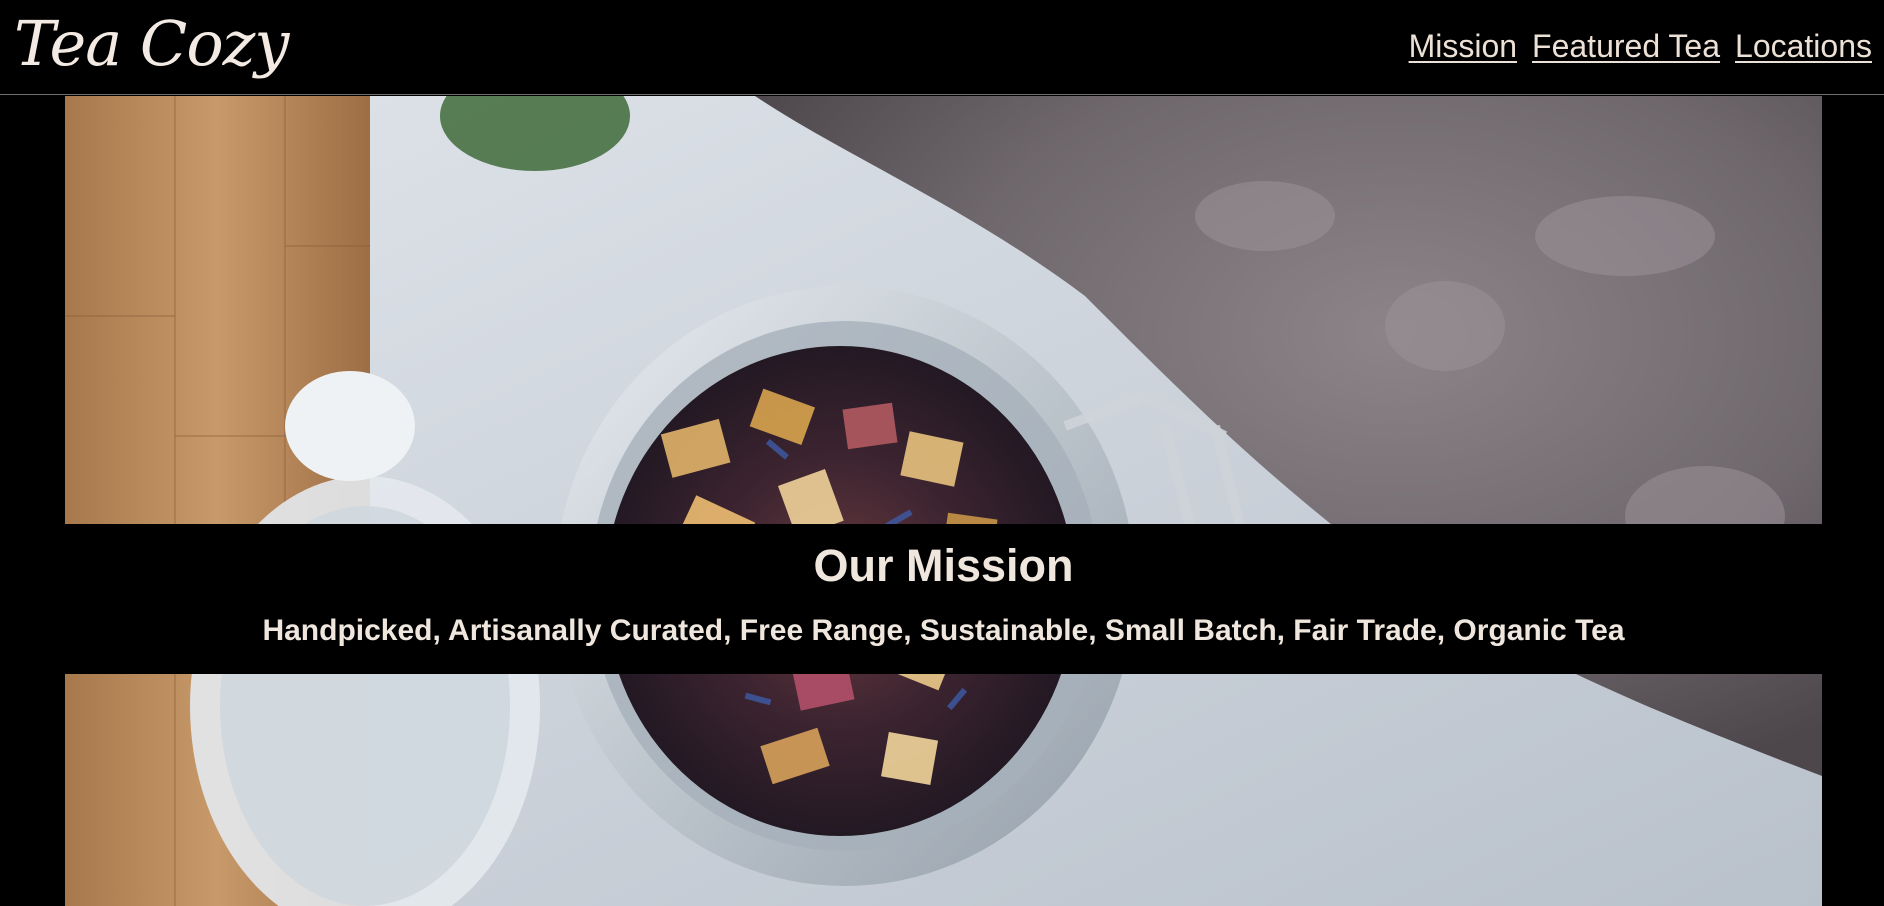  I want to click on main-nav: Mission Featured Tea Locations, so click(1640, 46).